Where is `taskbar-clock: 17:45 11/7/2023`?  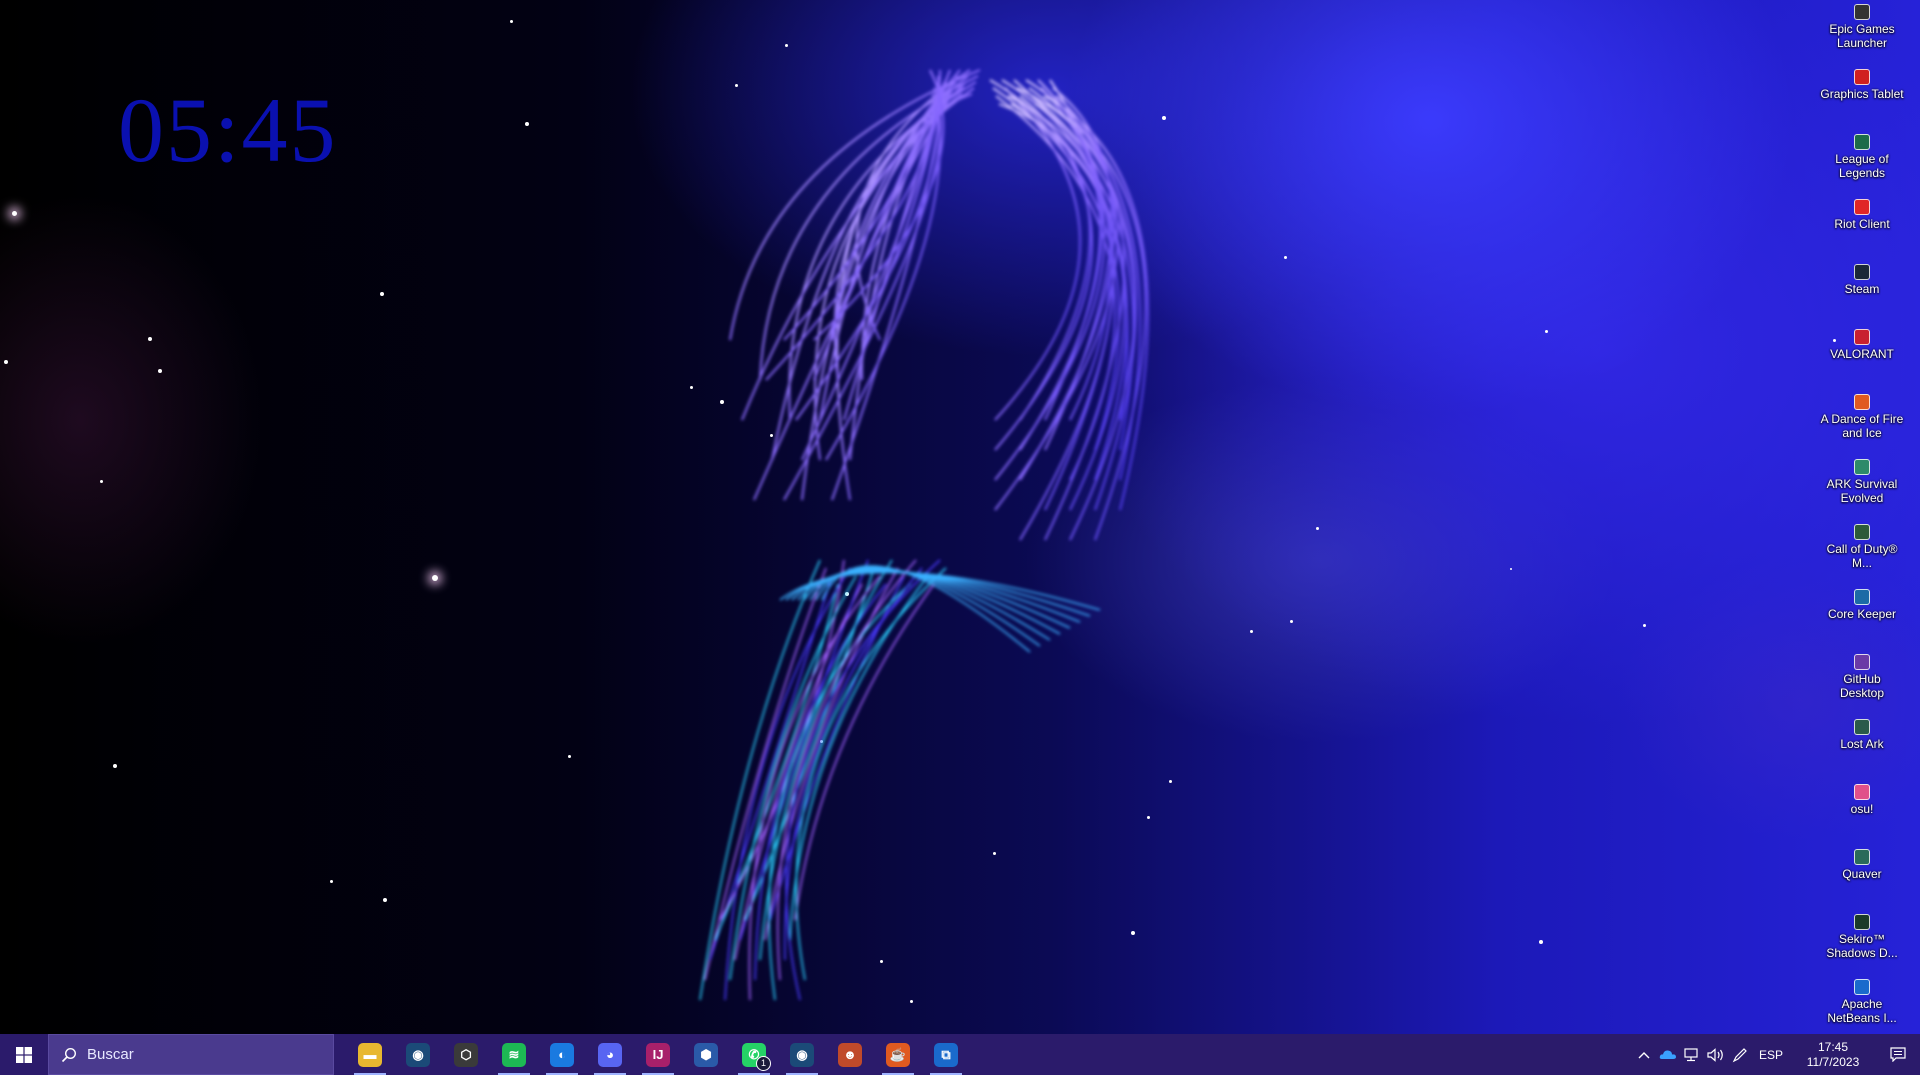
taskbar-clock: 17:45 11/7/2023 is located at coordinates (1833, 1055).